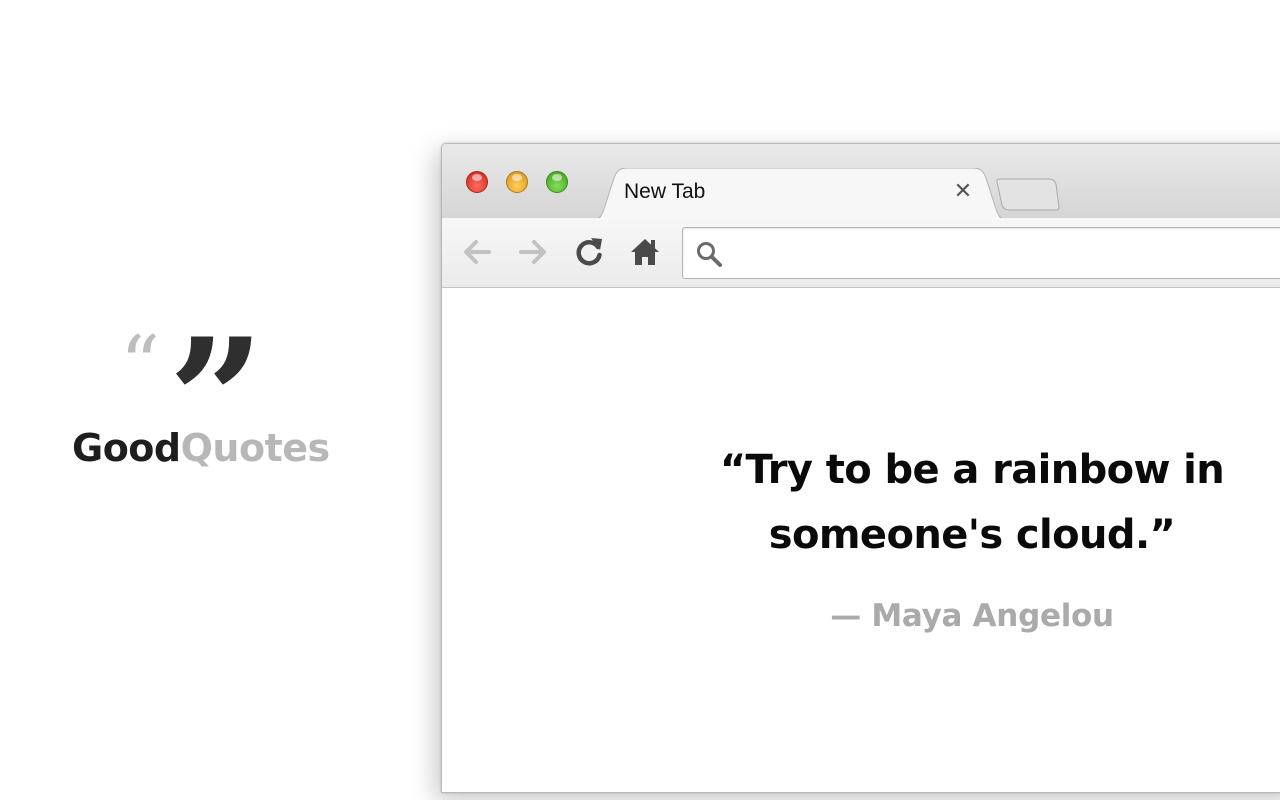 The height and width of the screenshot is (800, 1280). What do you see at coordinates (589, 252) in the screenshot?
I see `reload-icon` at bounding box center [589, 252].